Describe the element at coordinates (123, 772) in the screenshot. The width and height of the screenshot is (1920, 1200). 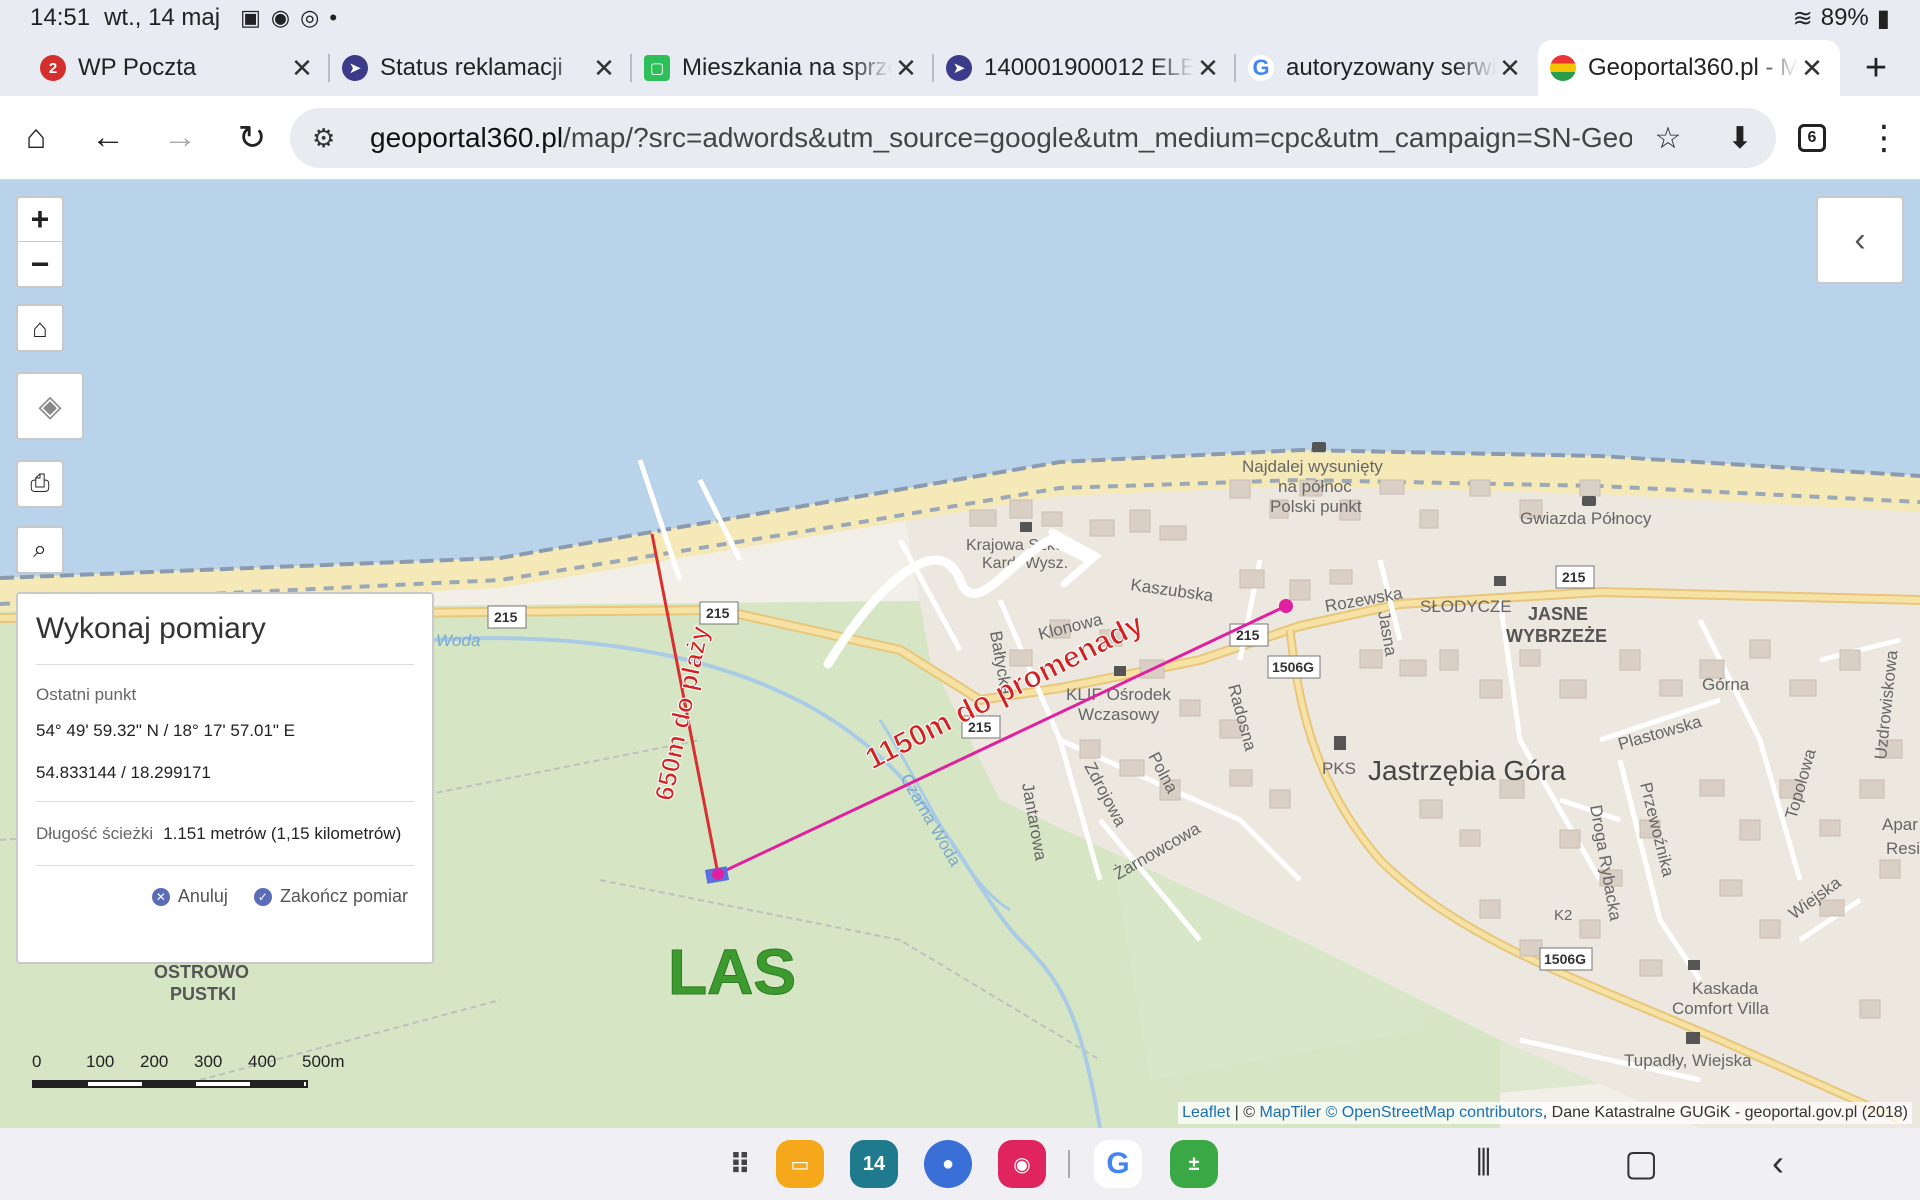
I see `last-point-decimal: 54.833144 / 18.299171` at that location.